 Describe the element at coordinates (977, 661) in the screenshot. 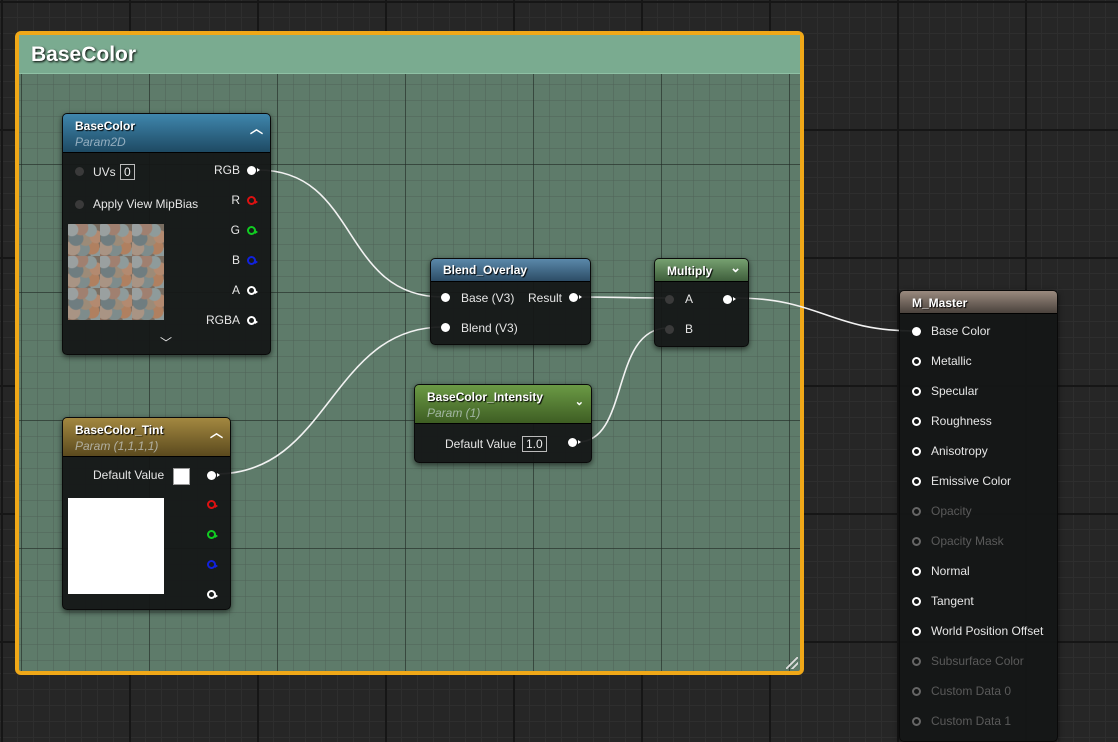

I see `master-input-label: Subsurface Color` at that location.